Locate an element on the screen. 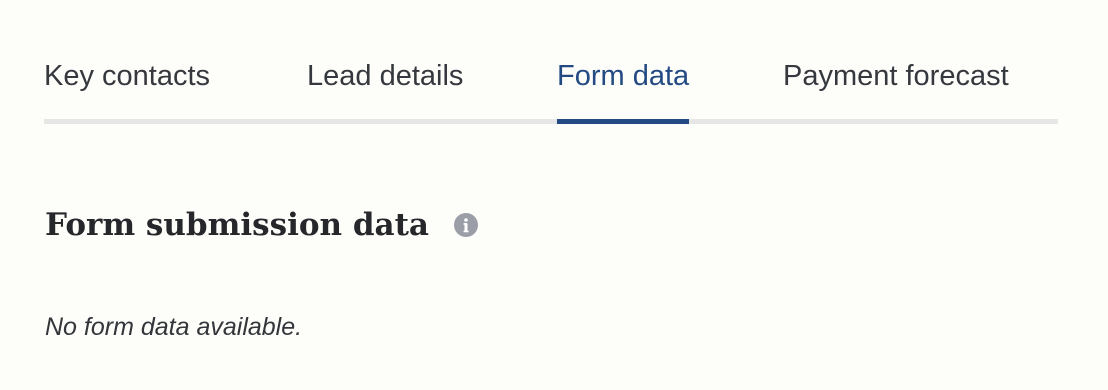 The height and width of the screenshot is (390, 1108). section-title: Form submission data is located at coordinates (237, 225).